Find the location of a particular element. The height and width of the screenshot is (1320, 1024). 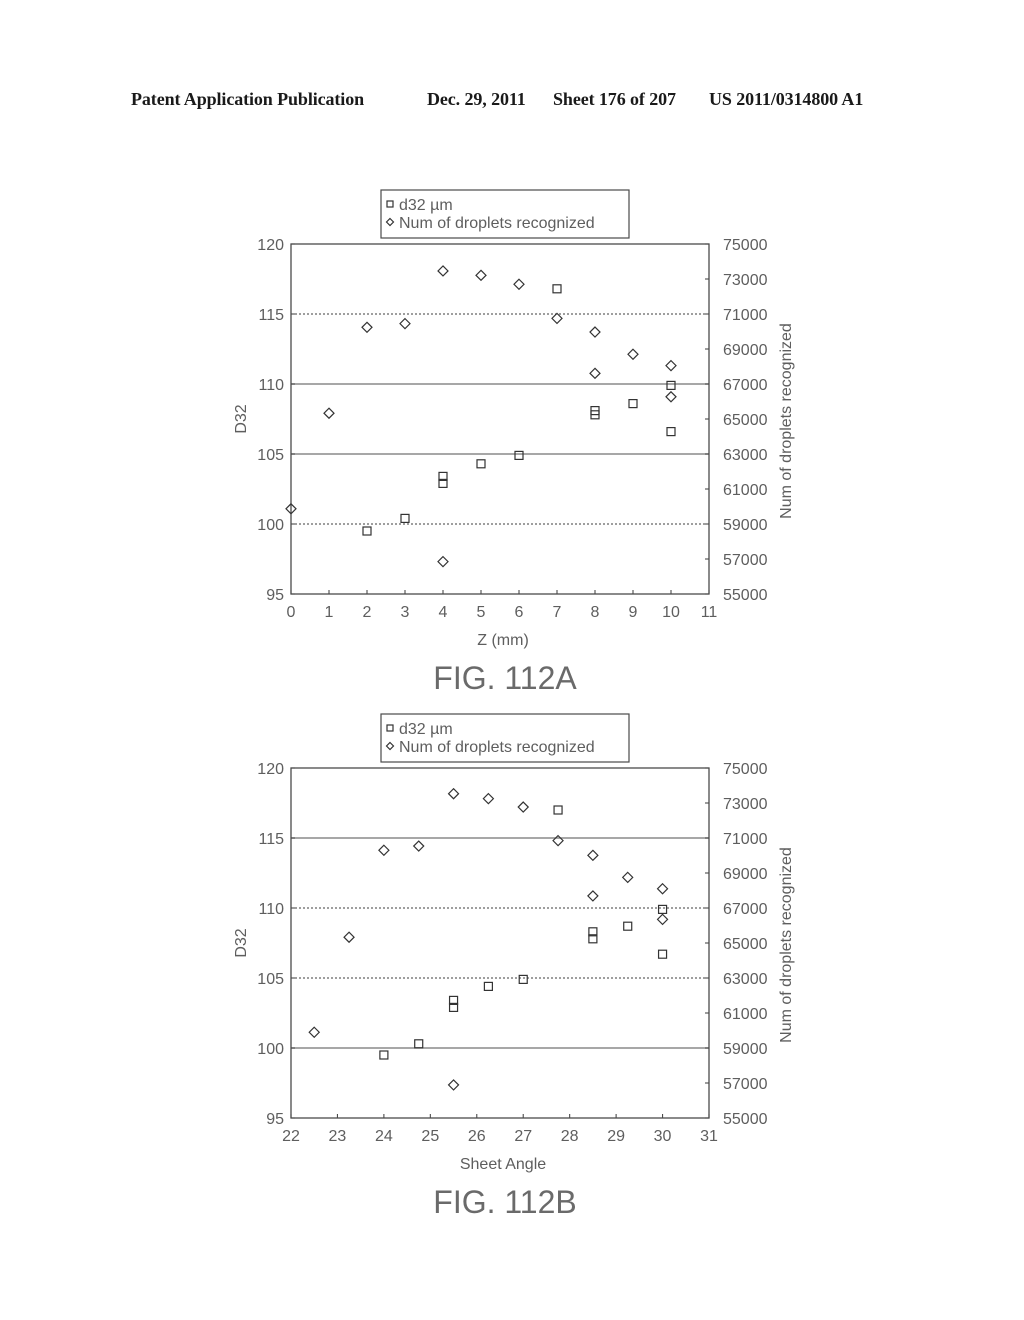

x-tick-label: 7 is located at coordinates (557, 612).